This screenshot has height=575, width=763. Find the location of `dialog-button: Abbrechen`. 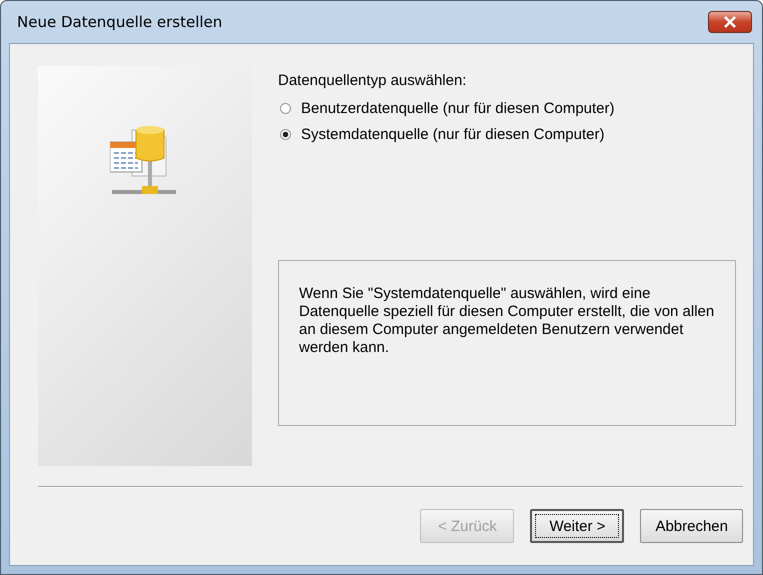

dialog-button: Abbrechen is located at coordinates (691, 526).